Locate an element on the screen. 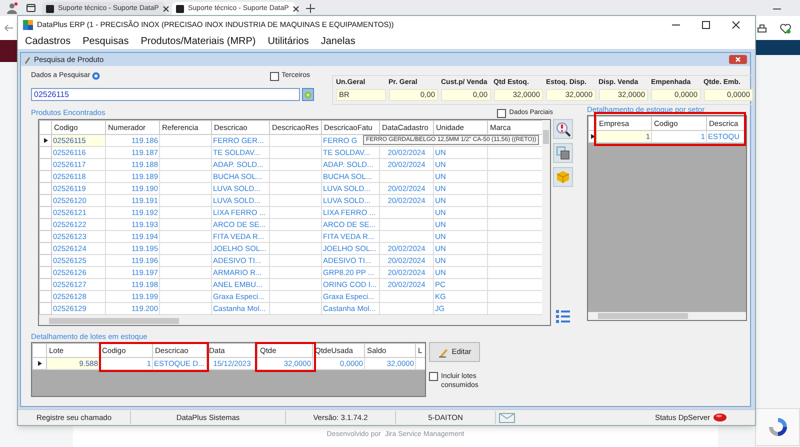 This screenshot has height=447, width=800. search-field: 02526115 is located at coordinates (165, 94).